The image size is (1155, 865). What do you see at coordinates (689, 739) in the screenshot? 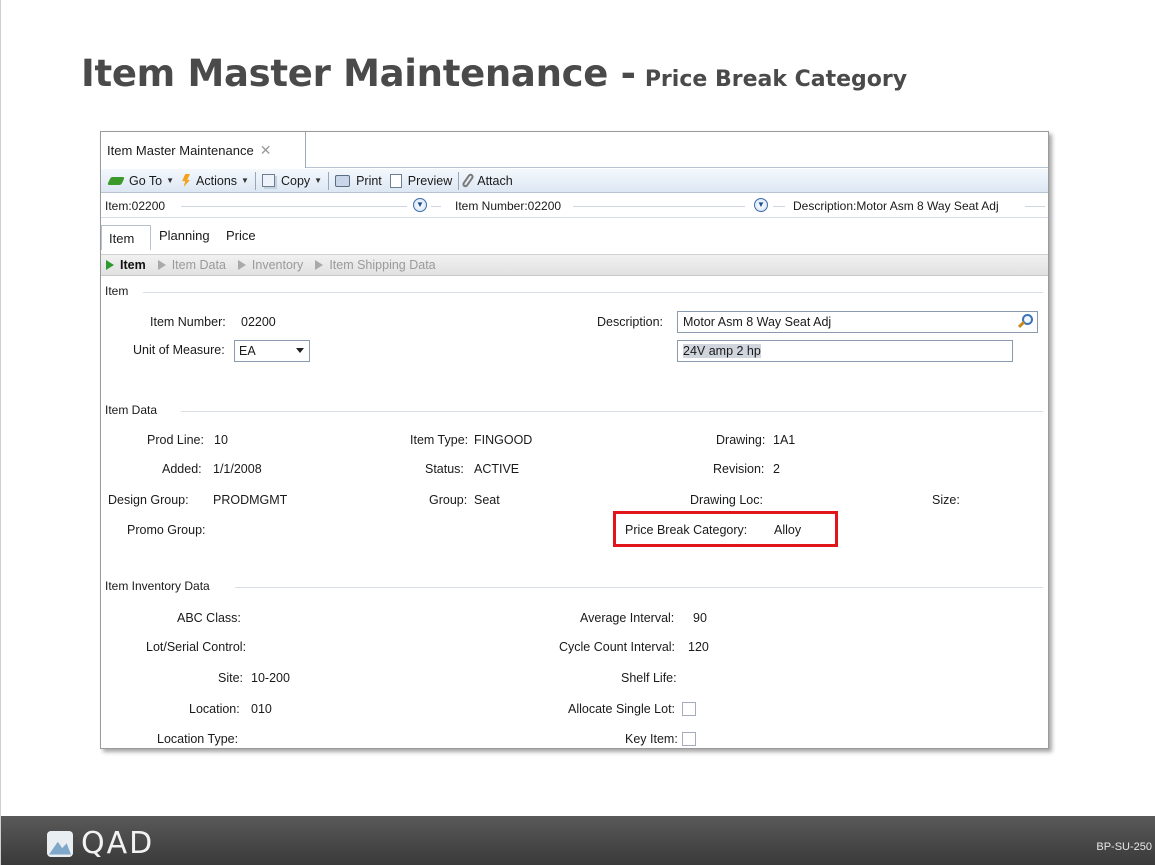
I see `key-item-checkbox` at bounding box center [689, 739].